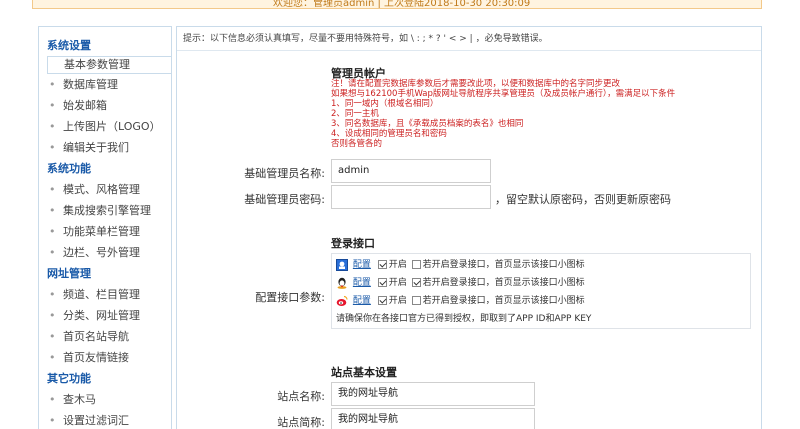 The width and height of the screenshot is (800, 429). What do you see at coordinates (397, 301) in the screenshot?
I see `weibo-enable-label: 开启` at bounding box center [397, 301].